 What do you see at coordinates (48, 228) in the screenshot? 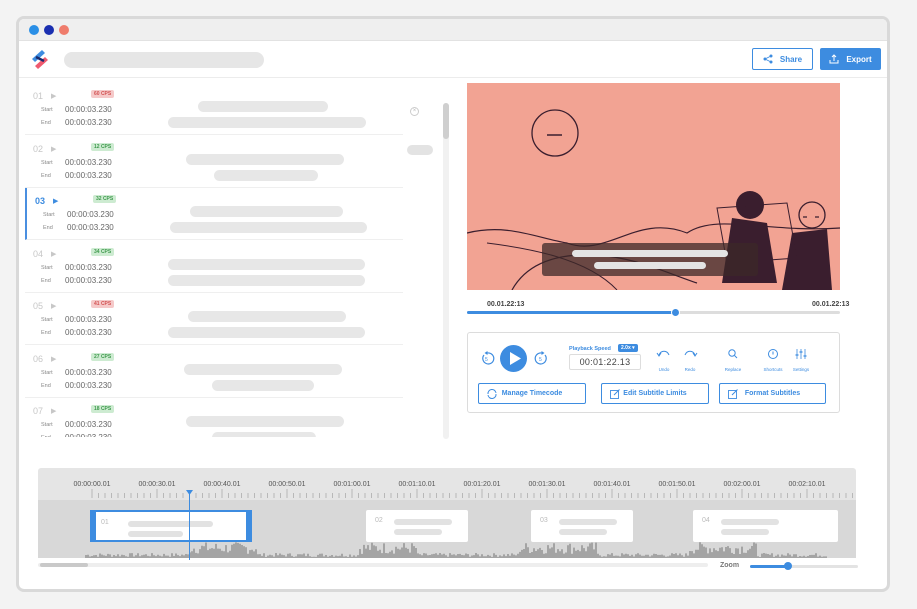
I see `end-label: End` at bounding box center [48, 228].